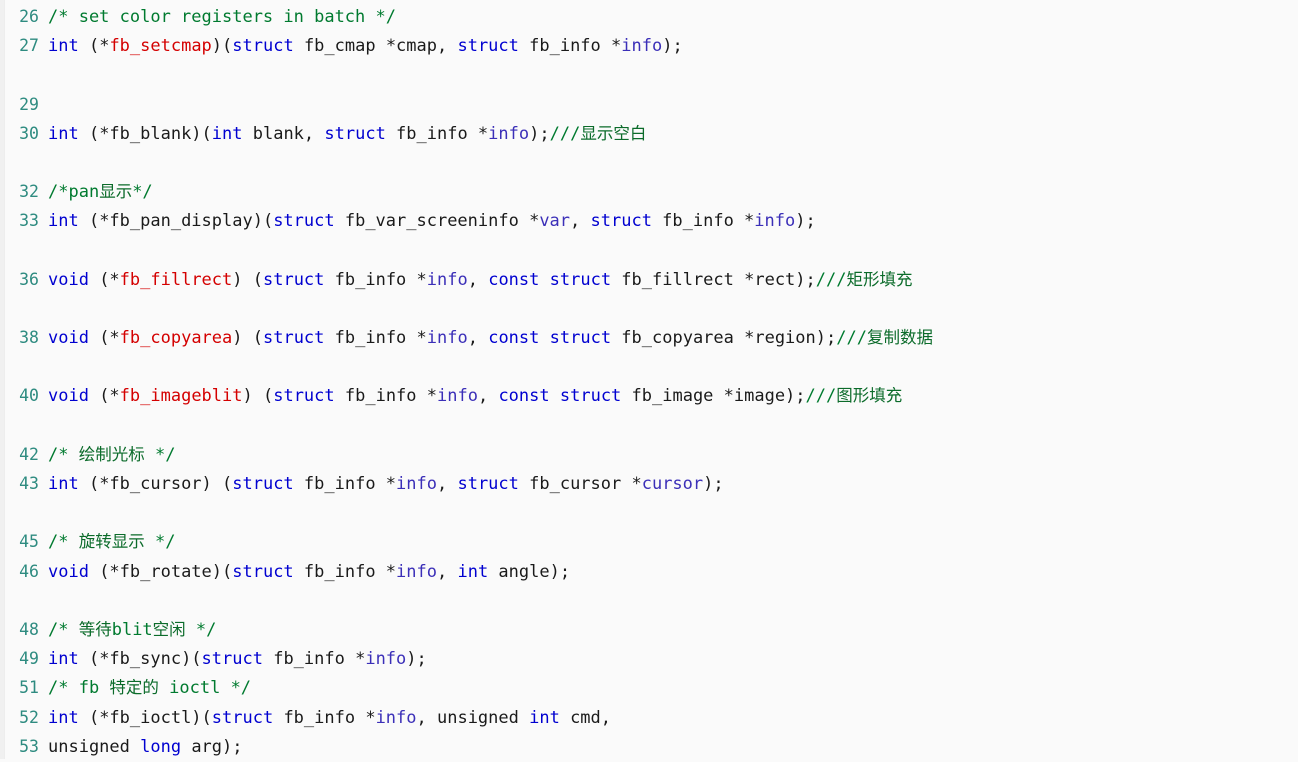 The image size is (1298, 762). Describe the element at coordinates (653, 16) in the screenshot. I see `code-line: 26 /* set color registers in batch */` at that location.